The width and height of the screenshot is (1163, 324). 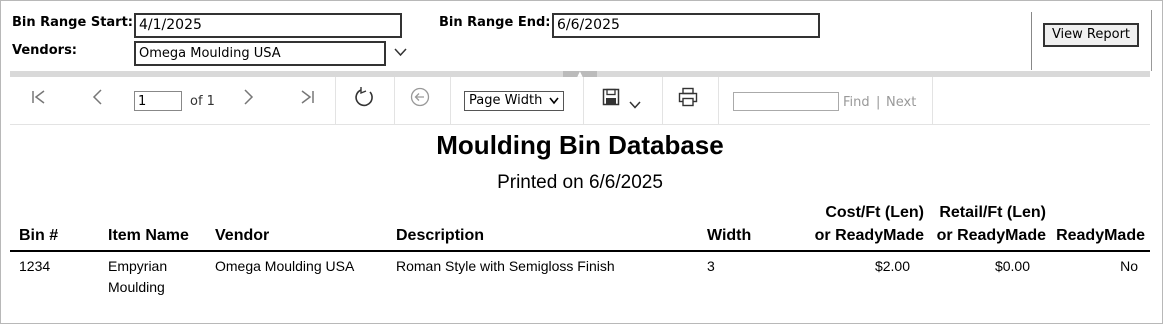 I want to click on column-header-retail-line2: or ReadyMade, so click(x=991, y=235).